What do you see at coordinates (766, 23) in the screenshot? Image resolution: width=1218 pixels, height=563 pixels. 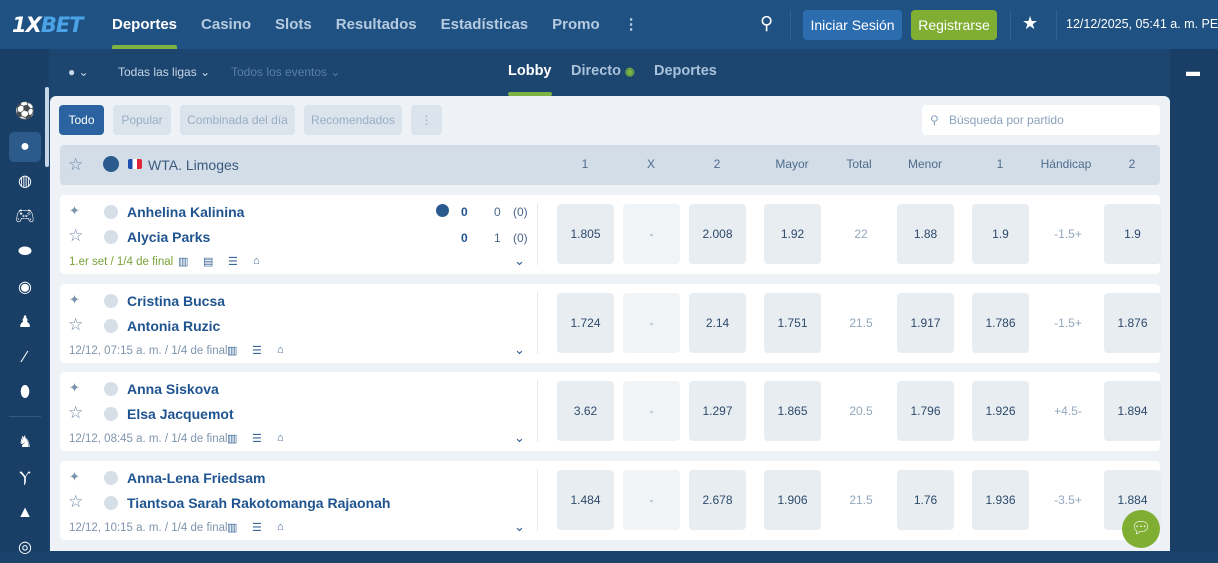 I see `search-icon: ⚲` at bounding box center [766, 23].